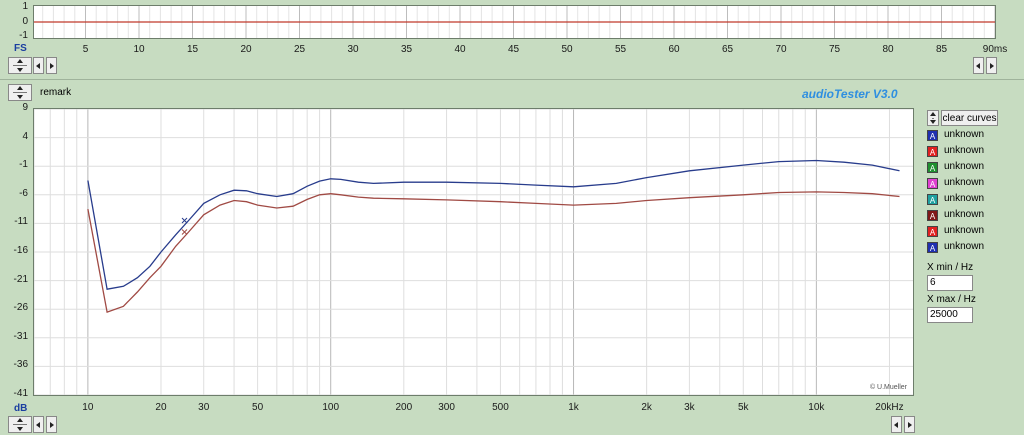  What do you see at coordinates (513, 49) in the screenshot?
I see `time-x-tick: 45` at bounding box center [513, 49].